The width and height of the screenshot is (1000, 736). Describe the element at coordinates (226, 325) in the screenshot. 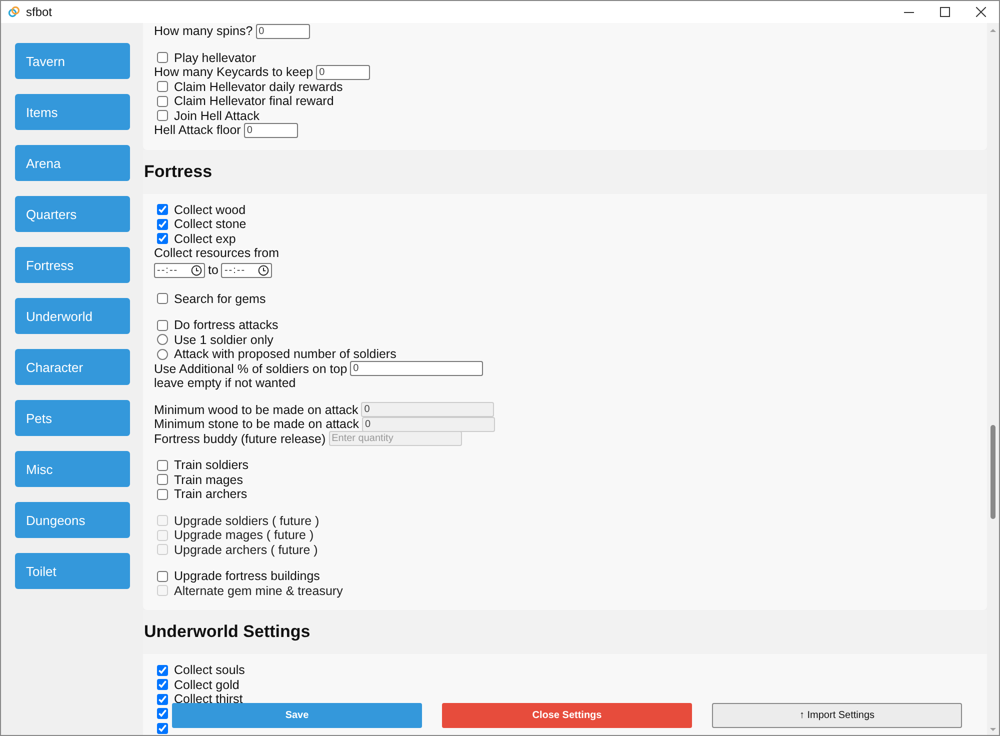

I see `checkbox-label: Do fortress attacks` at that location.